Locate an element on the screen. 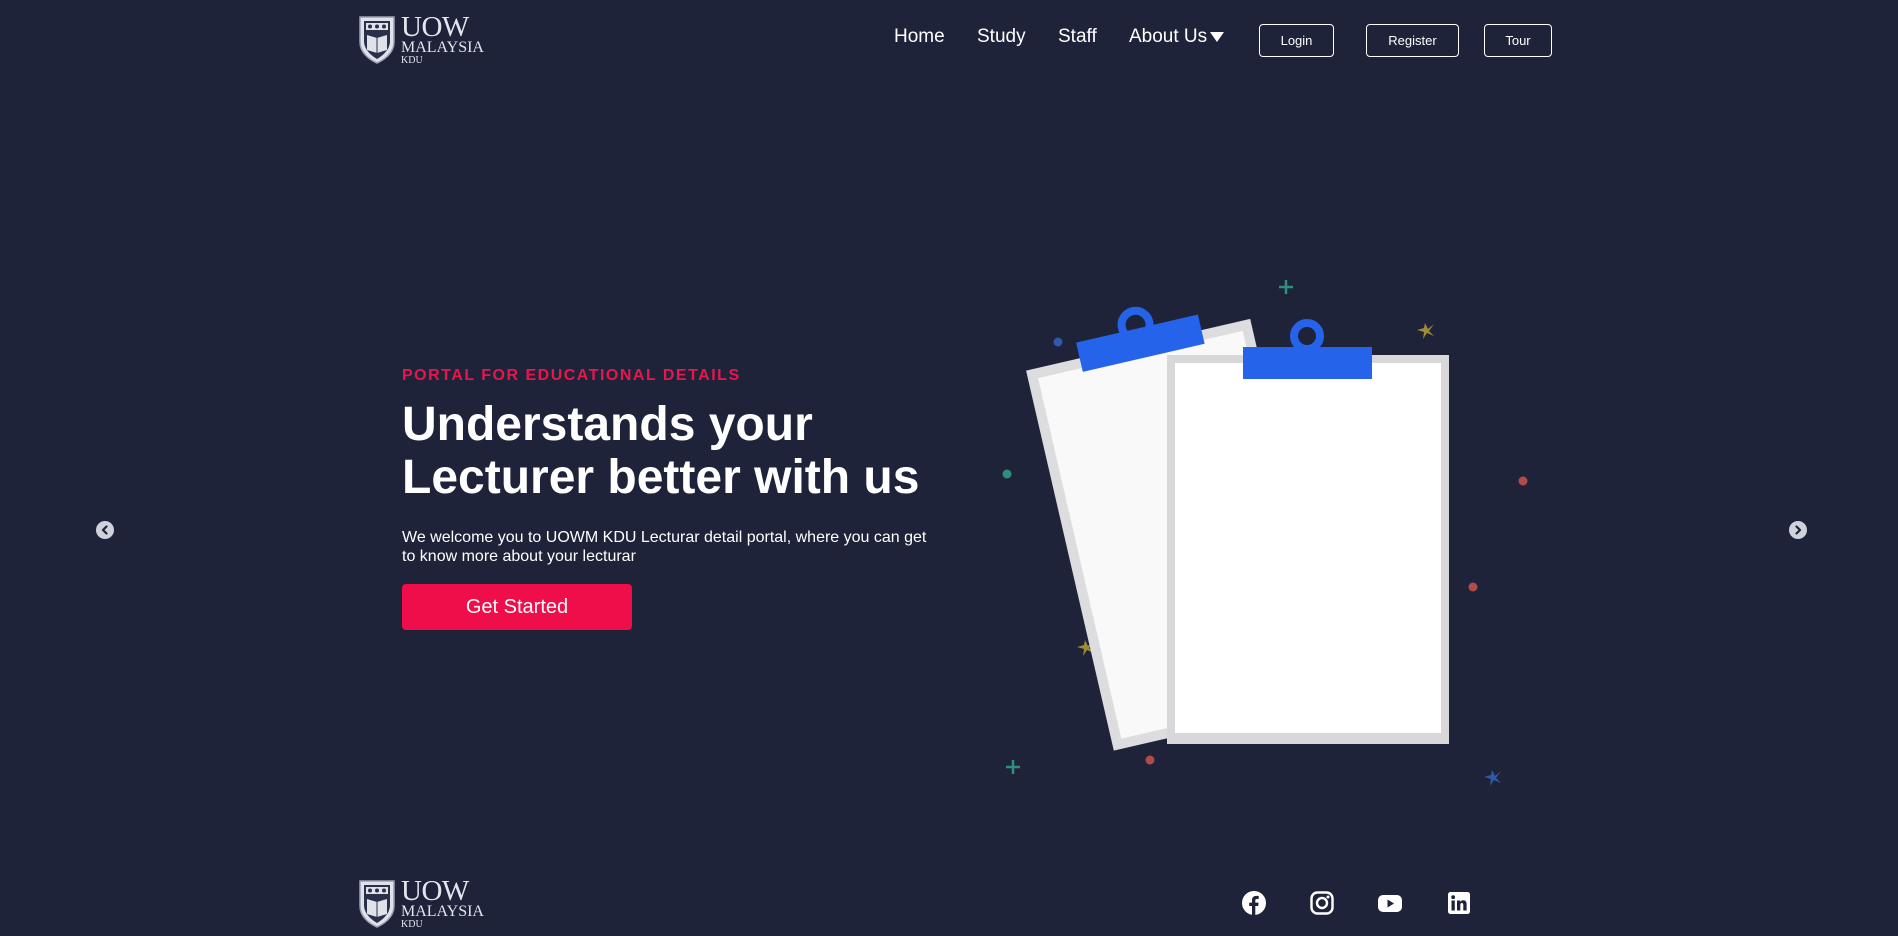 The height and width of the screenshot is (936, 1898). nav-staff: Staff is located at coordinates (1077, 37).